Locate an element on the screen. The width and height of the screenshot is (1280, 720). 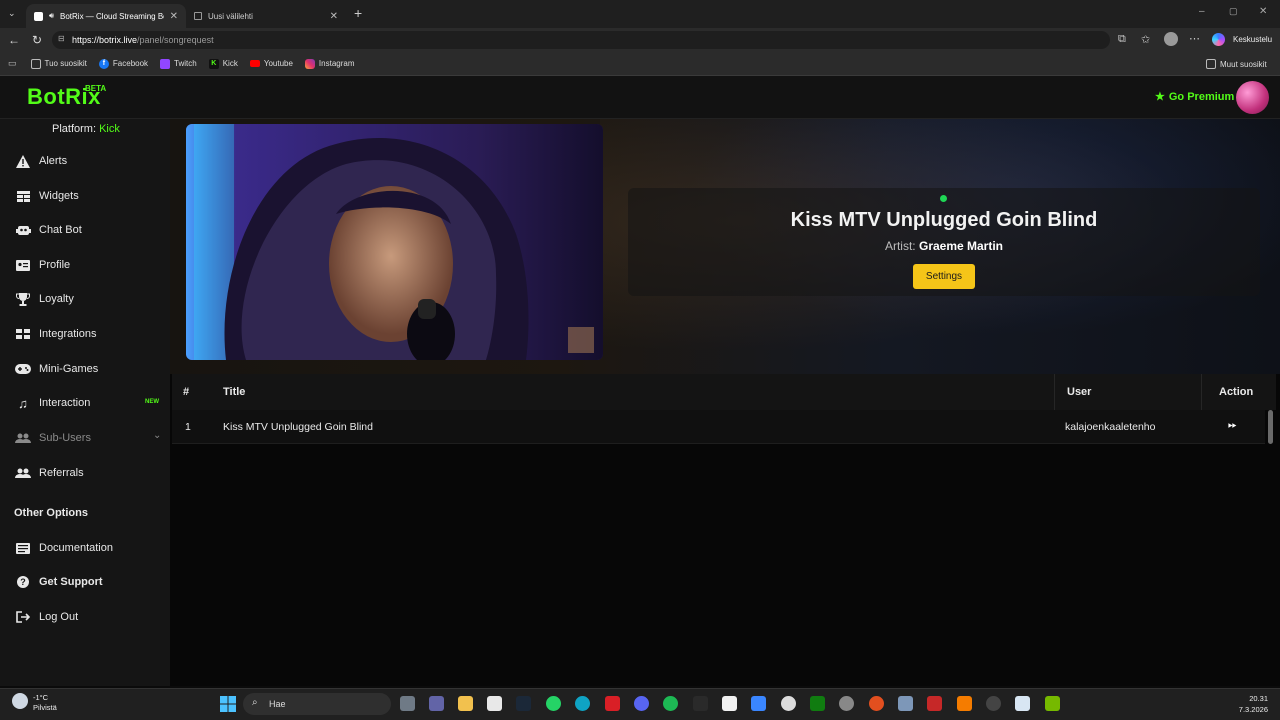
instagram-icon is located at coordinates (309, 63).